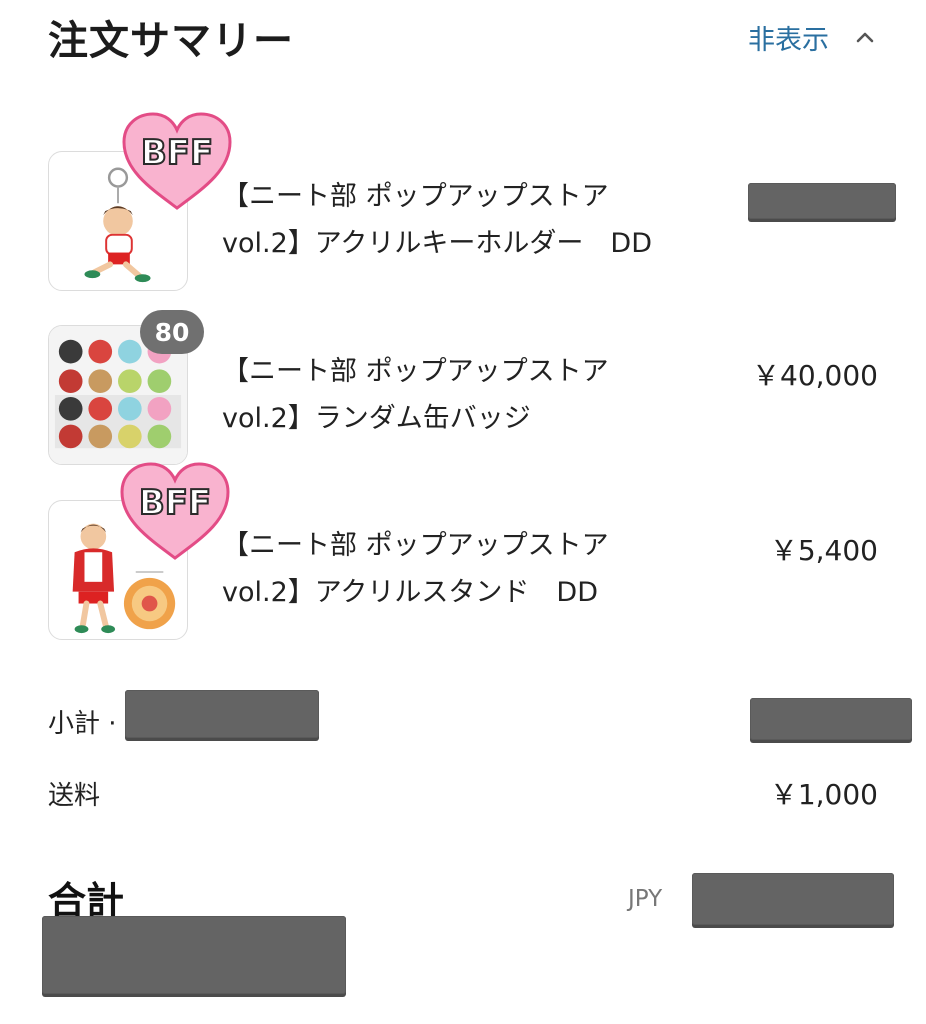 The image size is (926, 1024). What do you see at coordinates (822, 201) in the screenshot?
I see `item-1-price-redacted` at bounding box center [822, 201].